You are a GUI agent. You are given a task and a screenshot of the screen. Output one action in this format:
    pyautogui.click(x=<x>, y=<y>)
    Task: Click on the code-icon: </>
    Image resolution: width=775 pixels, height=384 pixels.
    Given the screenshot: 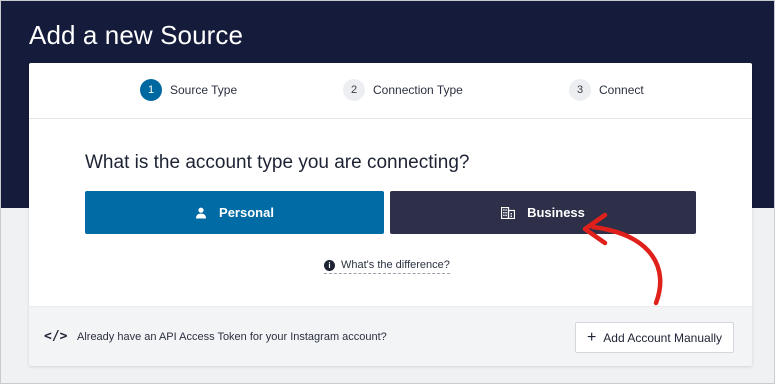 What is the action you would take?
    pyautogui.click(x=56, y=336)
    